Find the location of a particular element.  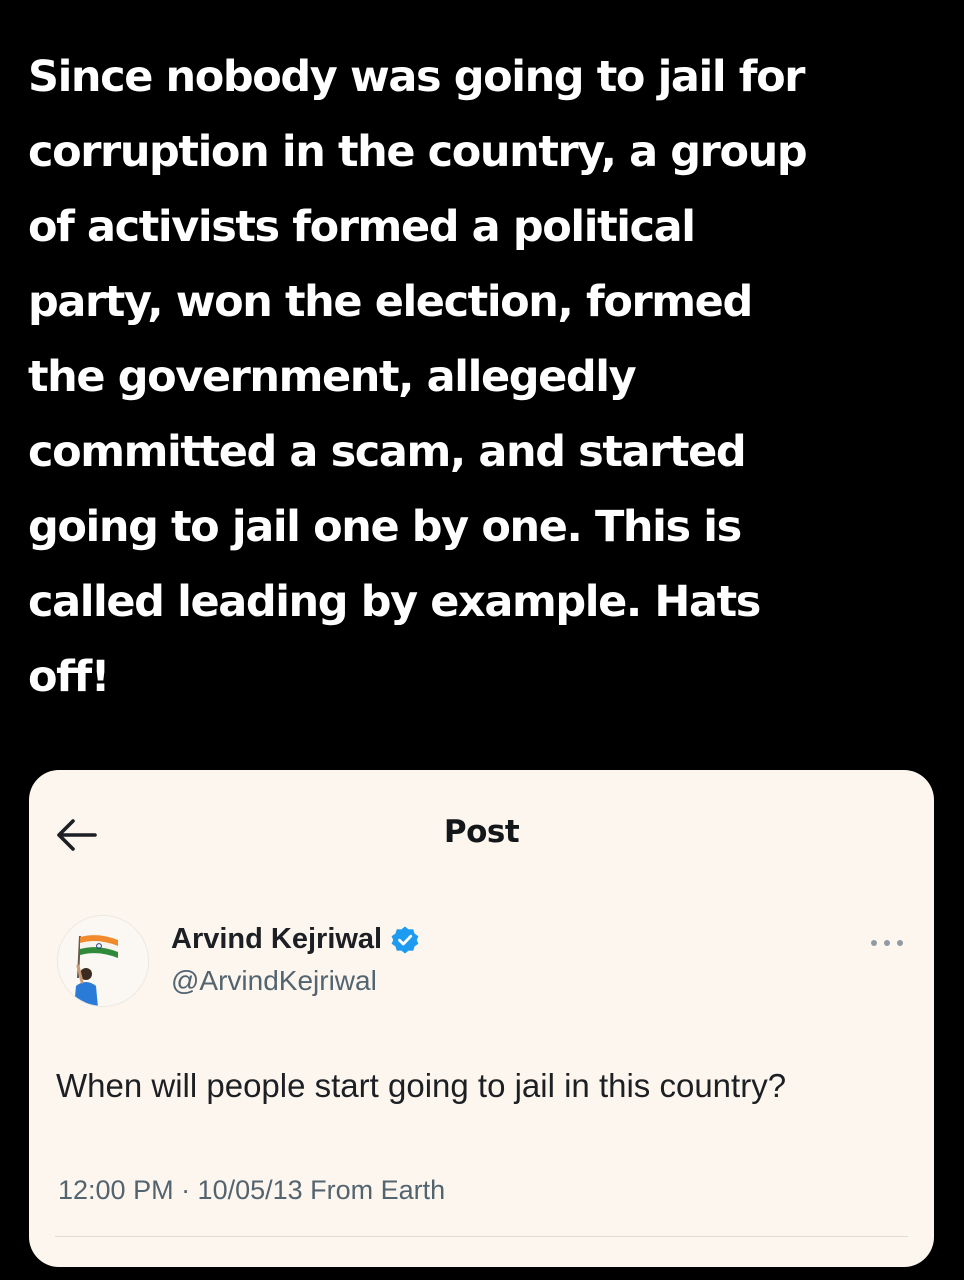

caption-line: corruption in the country, a group is located at coordinates (418, 152).